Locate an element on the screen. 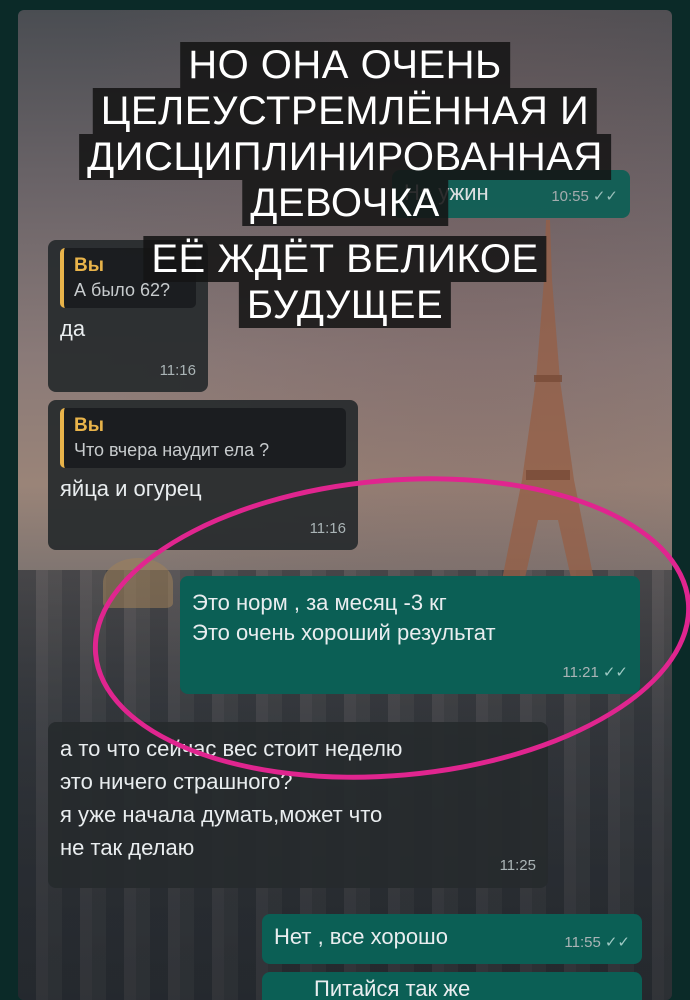  message-text-line: Это норм , за месяц -3 кг is located at coordinates (319, 602).